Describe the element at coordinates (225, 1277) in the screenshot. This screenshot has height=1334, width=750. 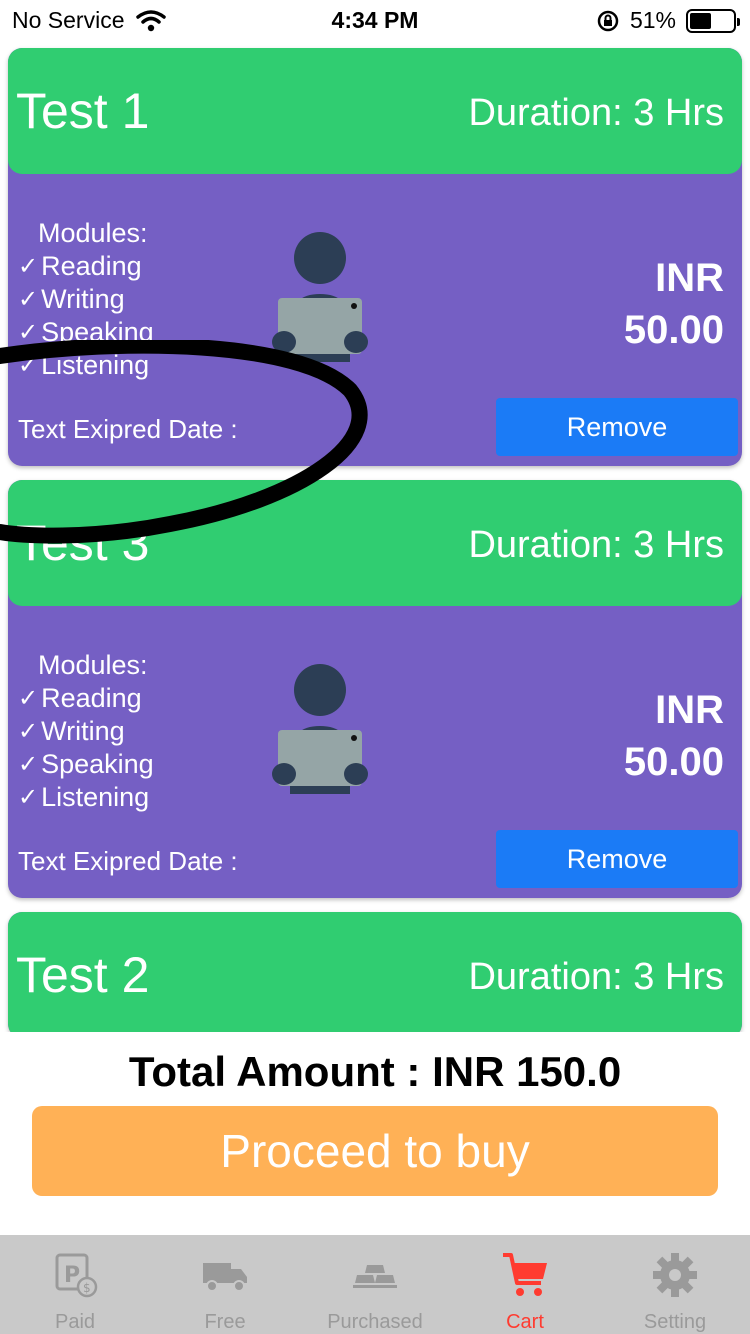
I see `free-truck-icon` at that location.